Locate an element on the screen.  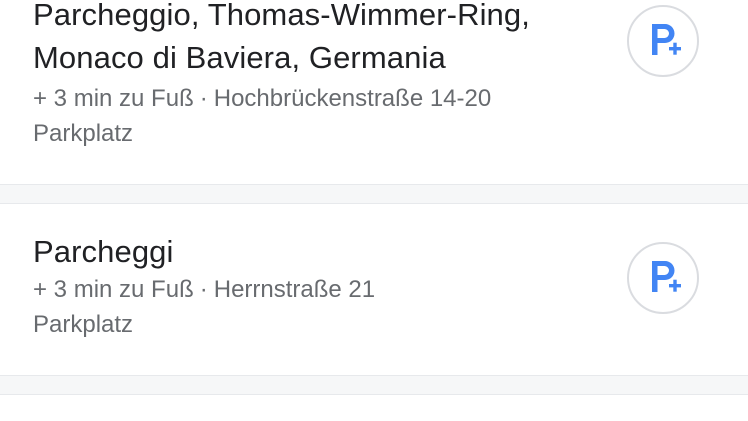
result-title-line: Monaco di Baviera, Germania is located at coordinates (239, 57).